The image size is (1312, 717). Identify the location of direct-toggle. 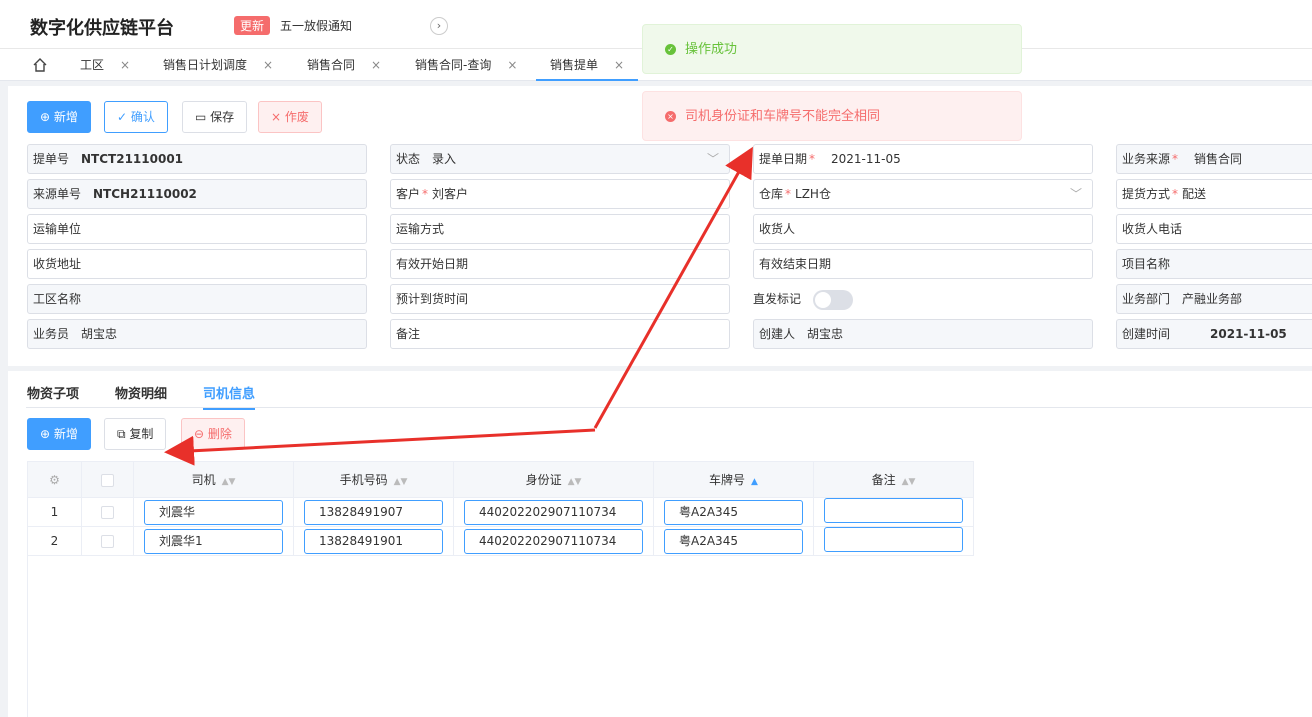
(833, 300).